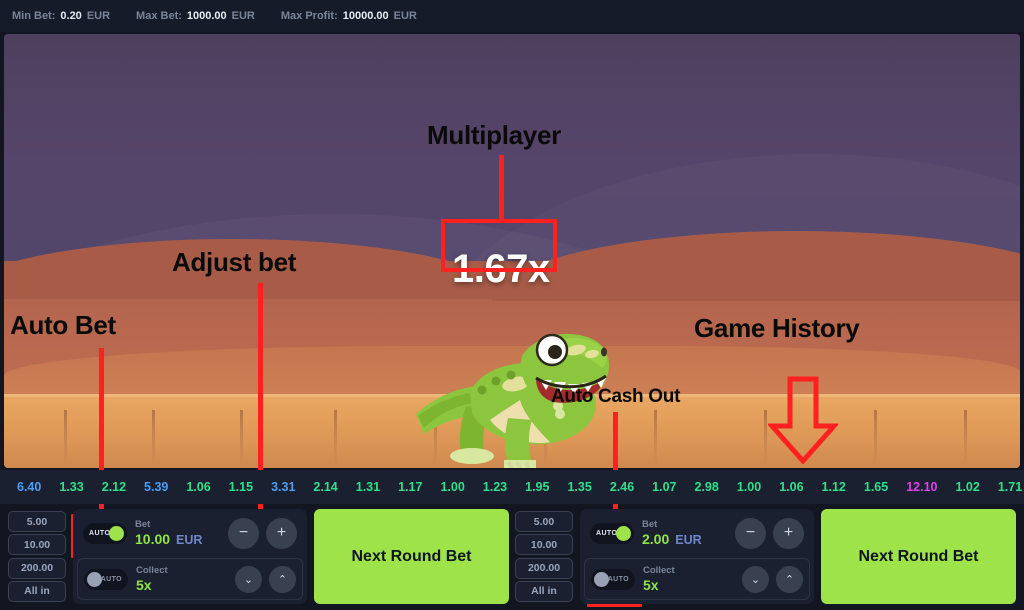  I want to click on auto-bet-toggle-right: AUTO, so click(612, 533).